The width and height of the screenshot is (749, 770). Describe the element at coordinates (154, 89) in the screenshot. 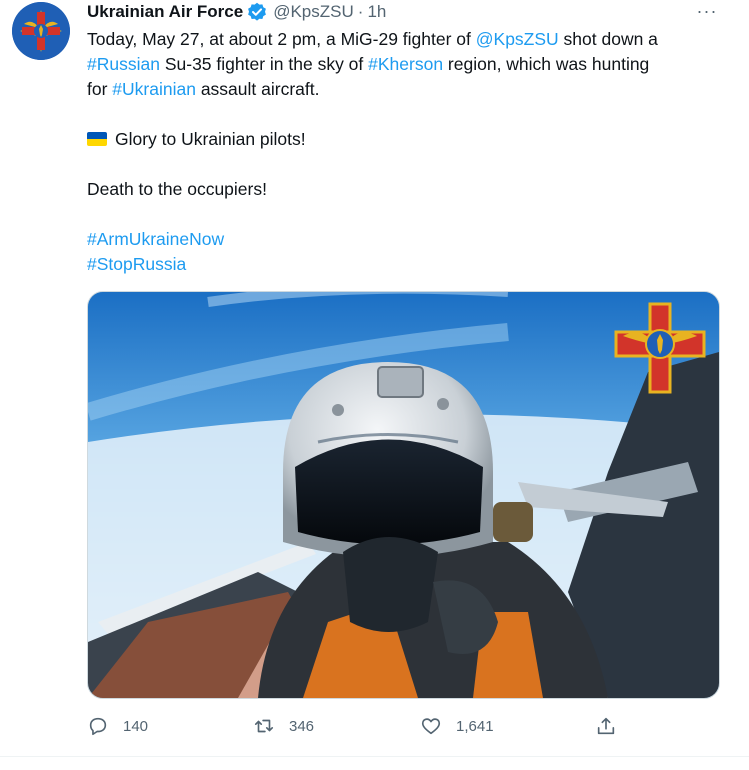

I see `hashtag-link-ukrainian: #Ukrainian` at that location.